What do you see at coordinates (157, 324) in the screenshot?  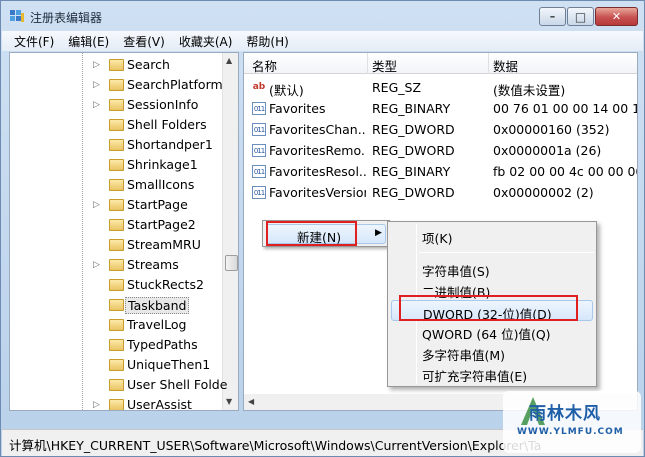 I see `tree-item-label: TravelLog` at bounding box center [157, 324].